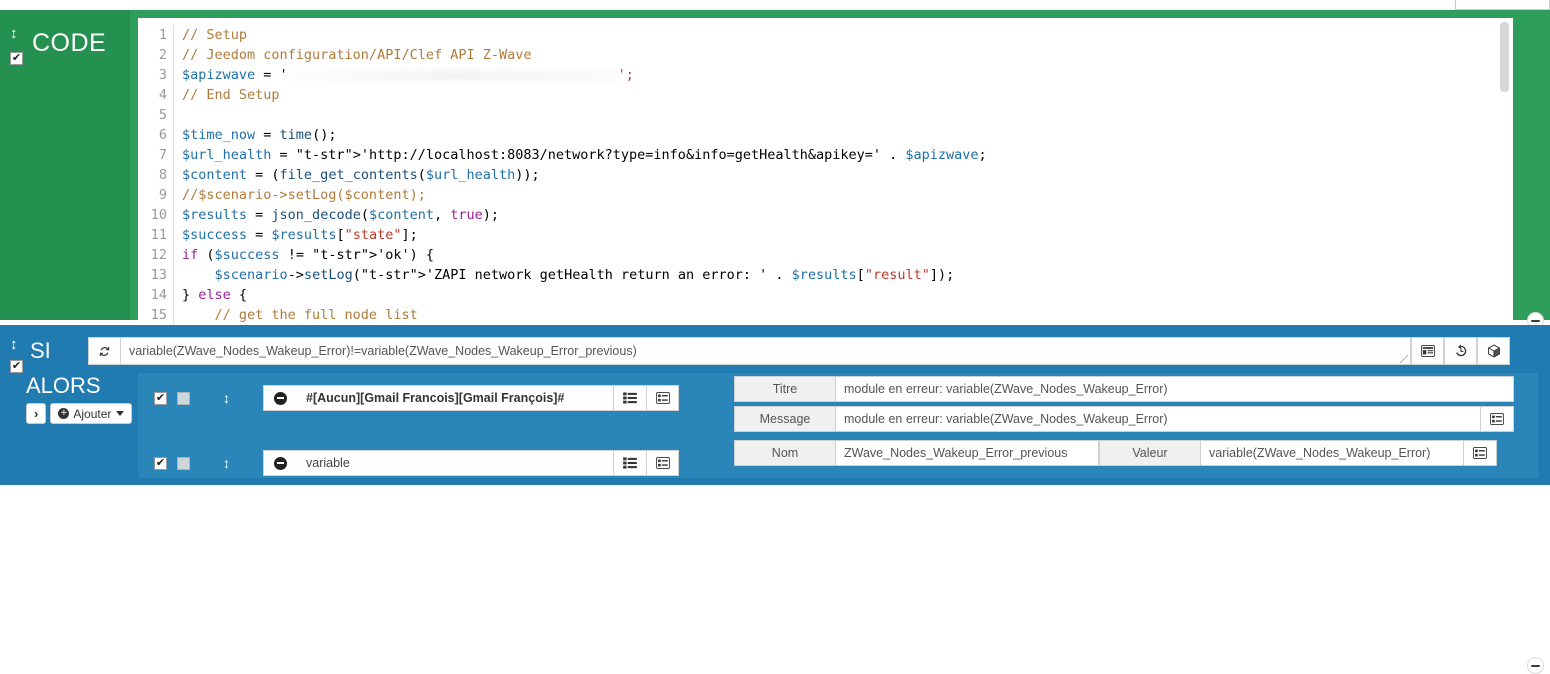 The image size is (1550, 674). What do you see at coordinates (304, 195) in the screenshot?
I see `code-line-text: //$scenario->setLog($content);` at bounding box center [304, 195].